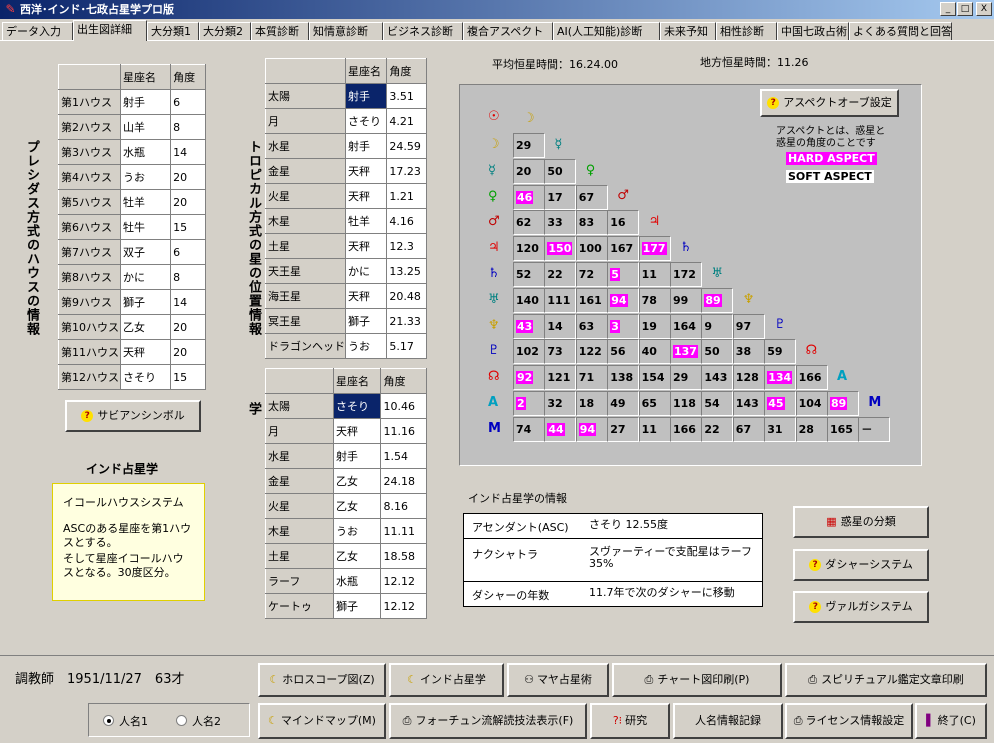 The height and width of the screenshot is (743, 994). I want to click on table-row: 第2ハウス 山羊 8, so click(132, 127).